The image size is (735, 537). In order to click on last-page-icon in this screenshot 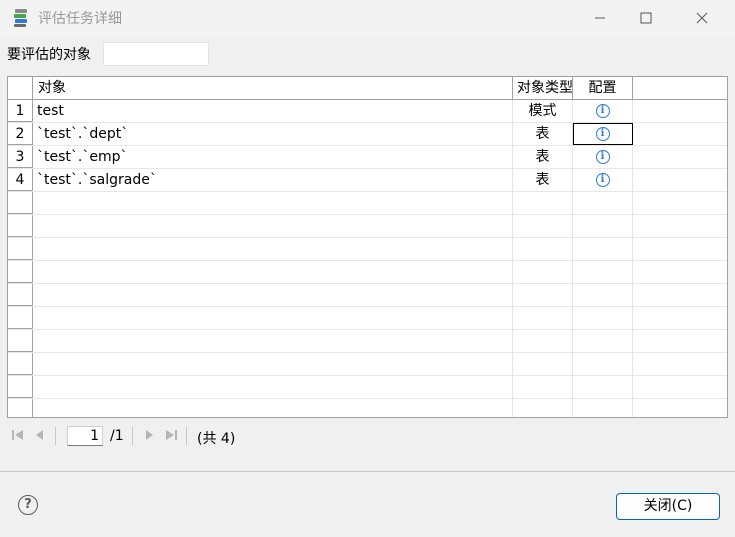, I will do `click(171, 435)`.